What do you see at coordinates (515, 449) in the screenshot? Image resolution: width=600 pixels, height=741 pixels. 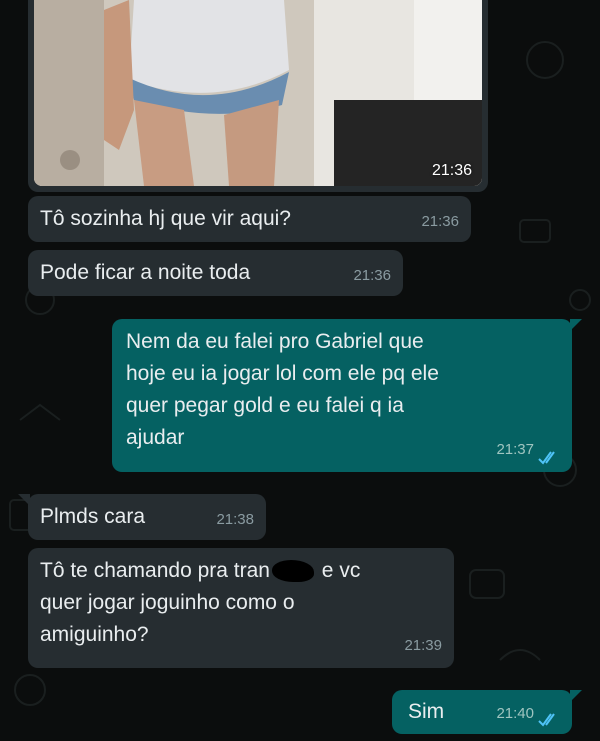 I see `message-time: 21:37` at bounding box center [515, 449].